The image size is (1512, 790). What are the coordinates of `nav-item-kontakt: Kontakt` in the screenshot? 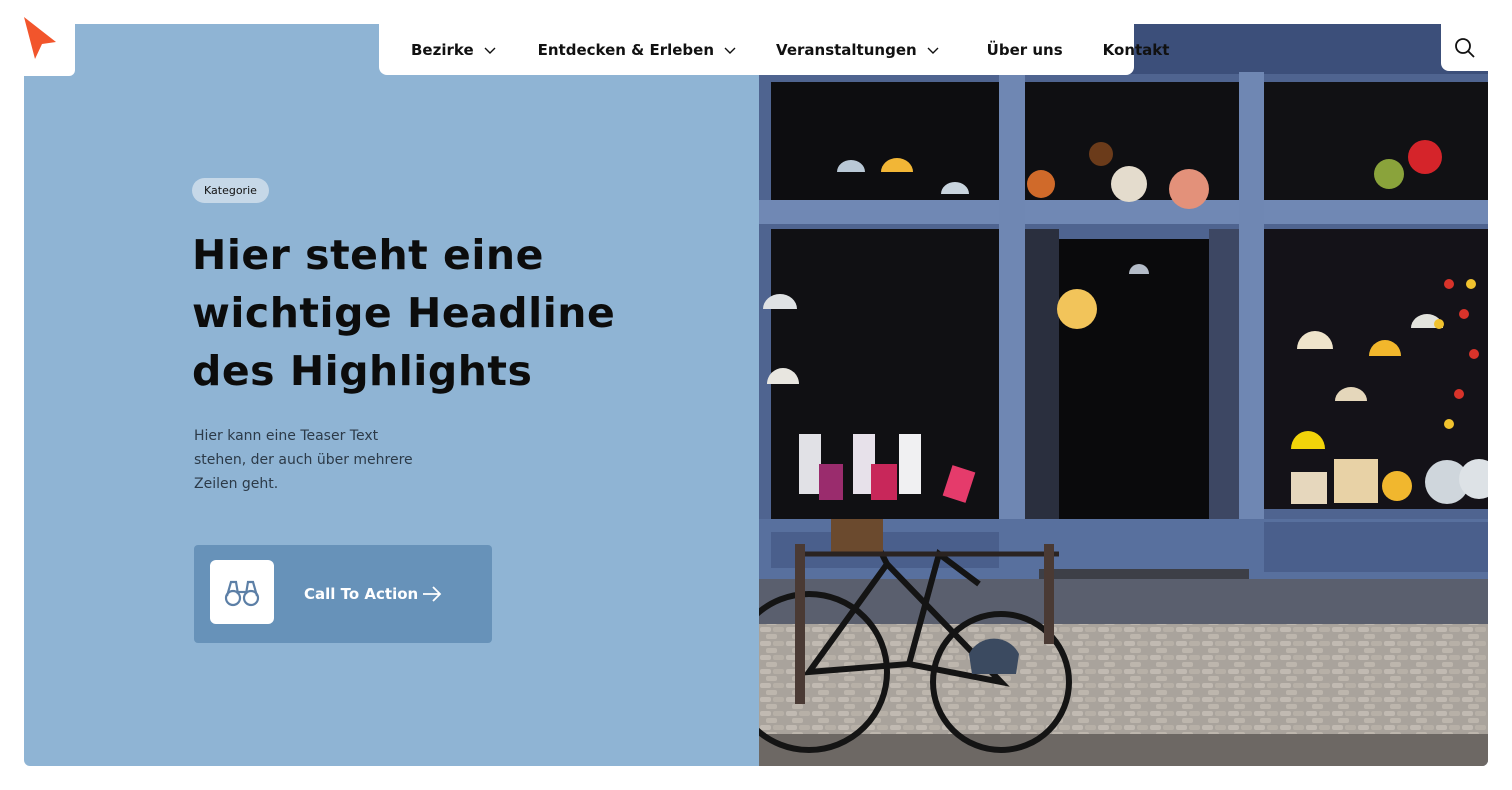 It's located at (1136, 50).